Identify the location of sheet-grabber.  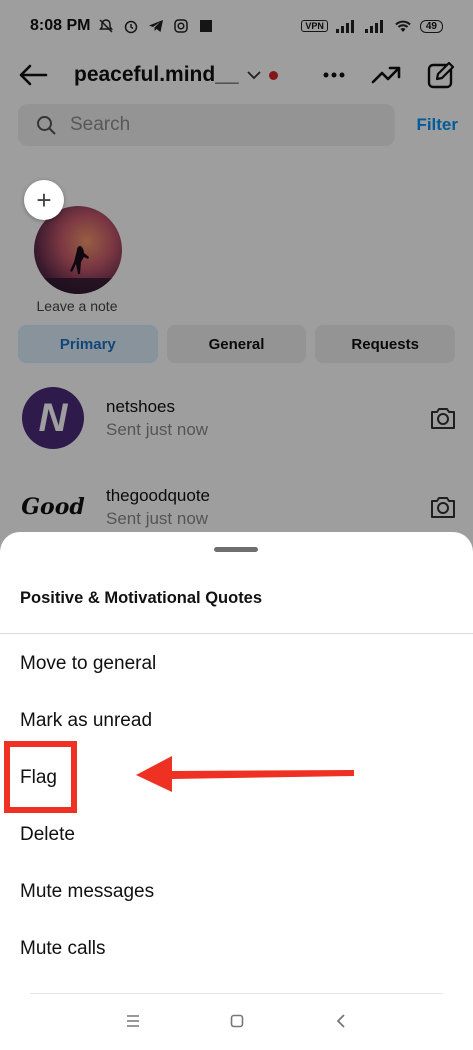
(236, 549).